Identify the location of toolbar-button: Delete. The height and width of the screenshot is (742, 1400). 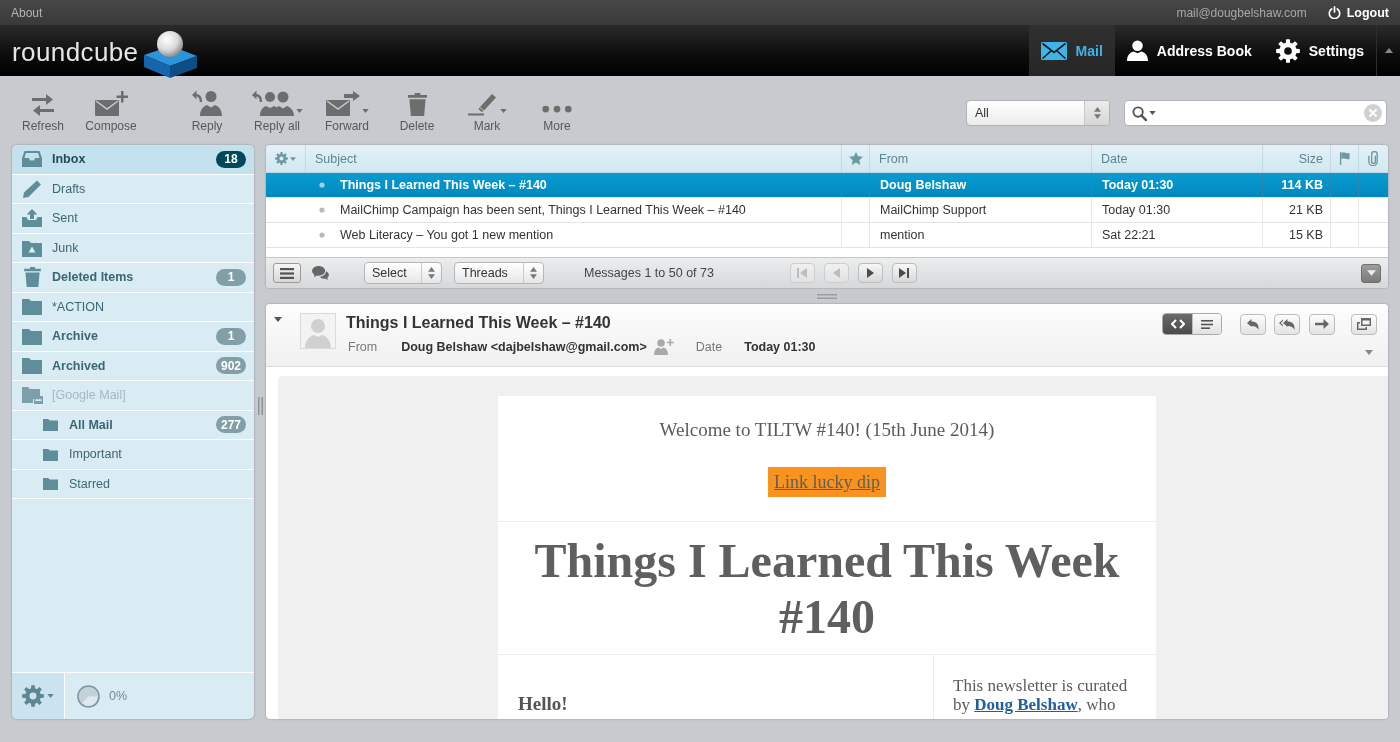
(417, 112).